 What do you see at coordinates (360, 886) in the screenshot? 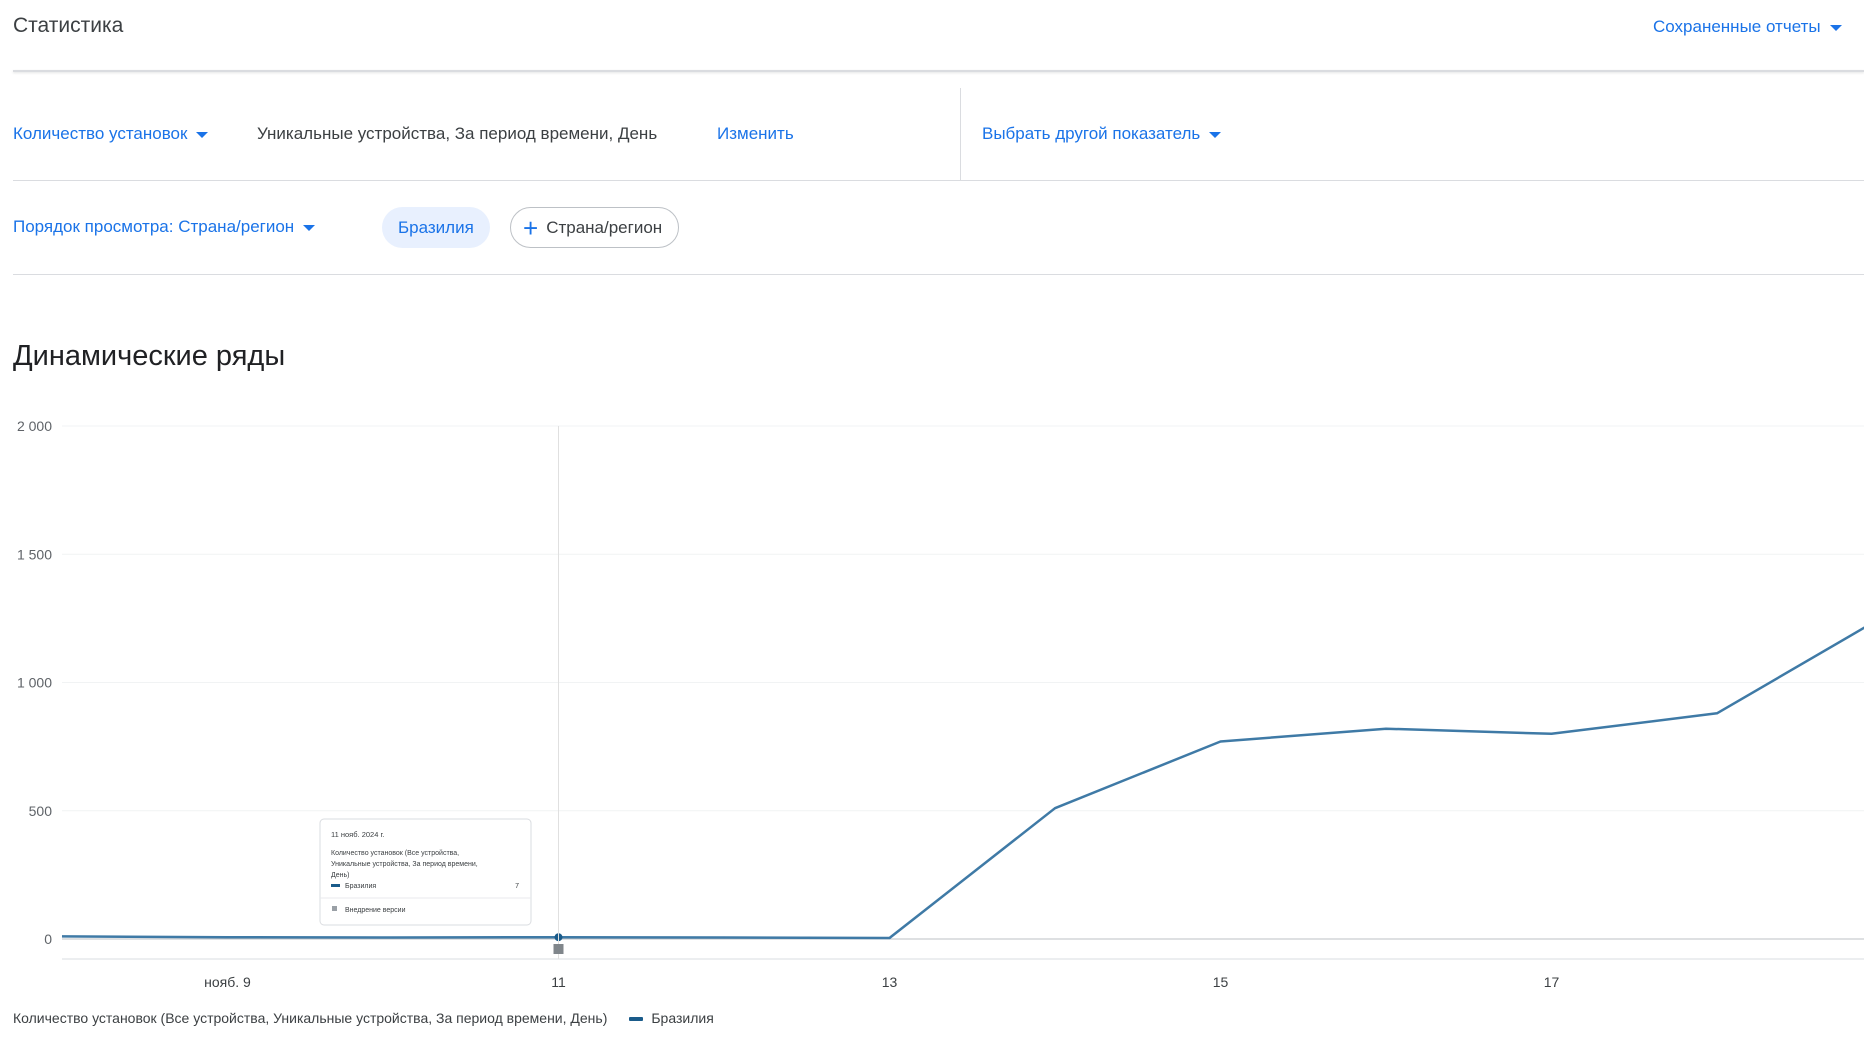
I see `tooltip-series-name: Бразилия` at bounding box center [360, 886].